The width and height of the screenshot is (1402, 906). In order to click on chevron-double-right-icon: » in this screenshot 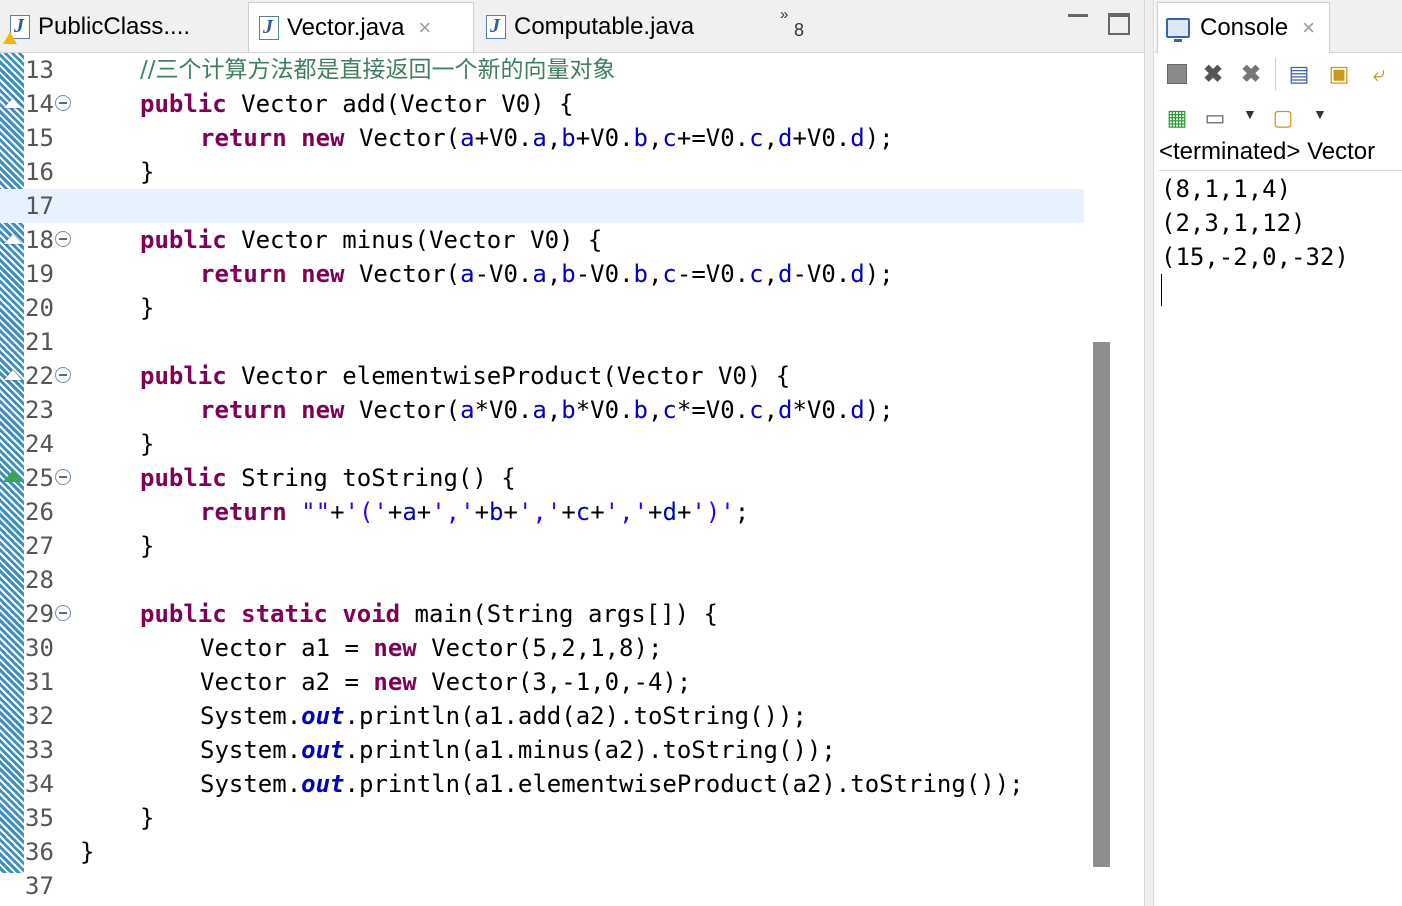, I will do `click(784, 14)`.